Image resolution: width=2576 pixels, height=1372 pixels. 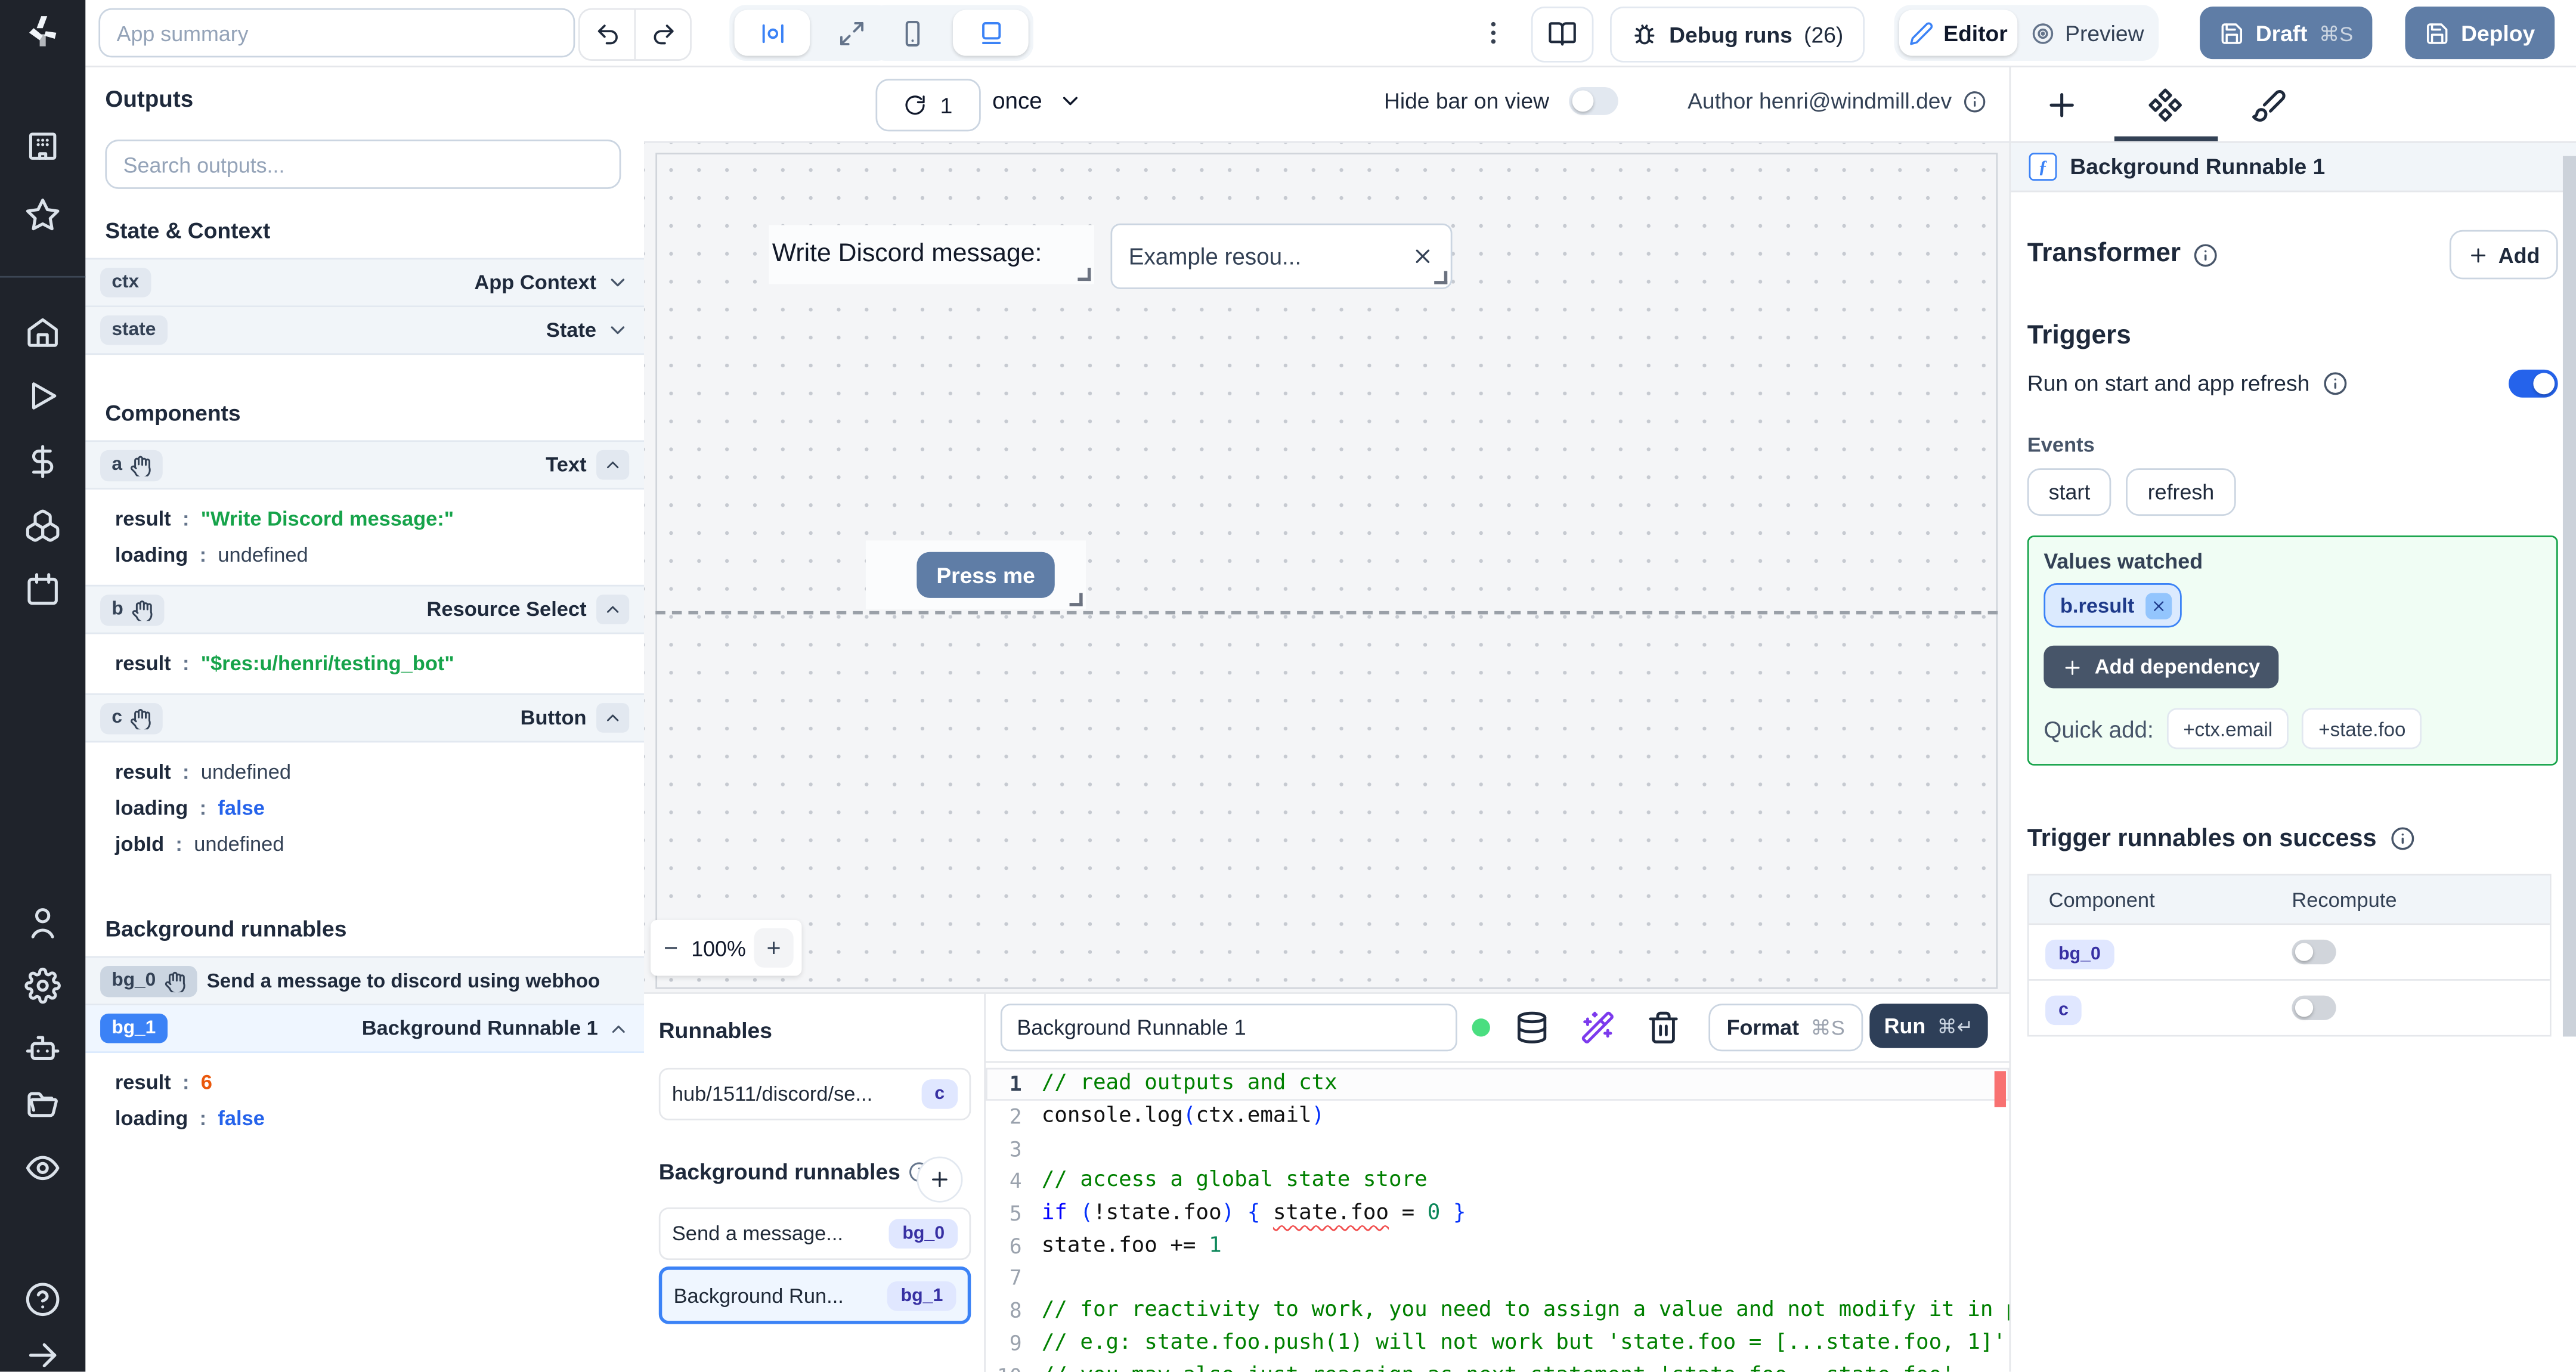 What do you see at coordinates (2227, 729) in the screenshot?
I see `quick-add-ctx-email: +ctx.email` at bounding box center [2227, 729].